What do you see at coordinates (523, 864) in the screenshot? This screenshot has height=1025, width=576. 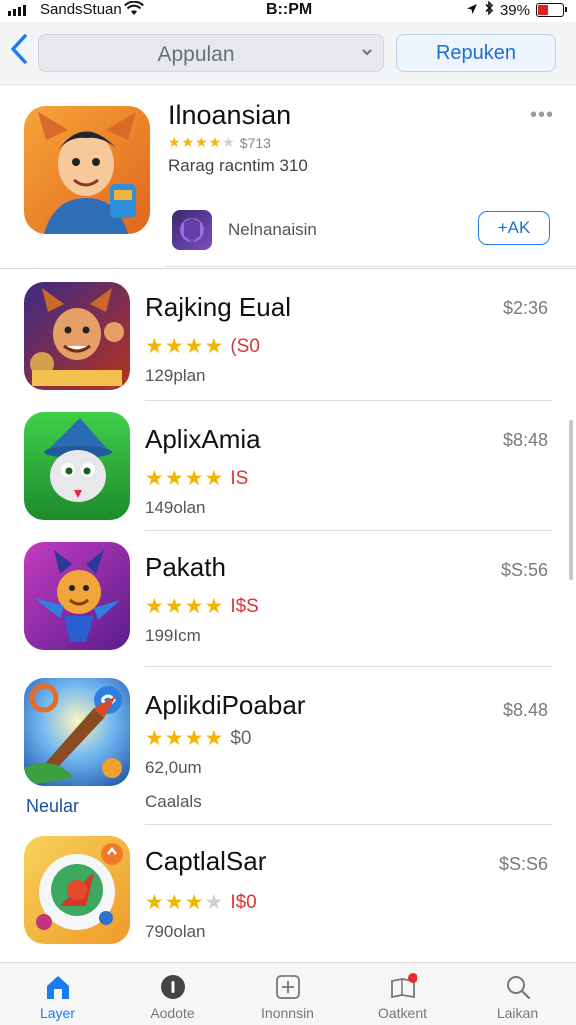 I see `app-price: $S:S6` at bounding box center [523, 864].